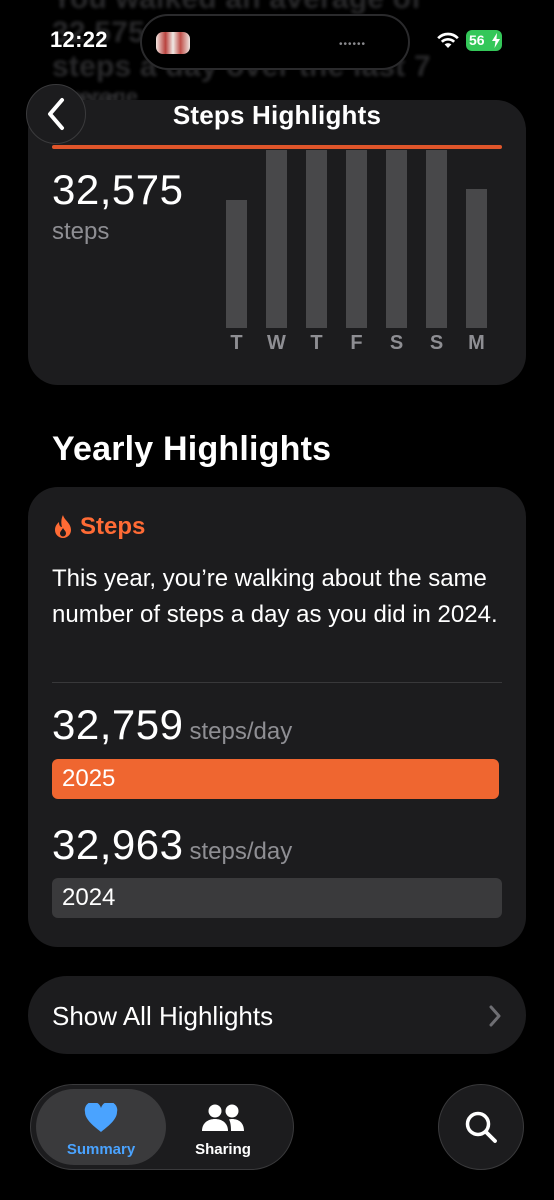  What do you see at coordinates (81, 231) in the screenshot?
I see `weekly-average-unit: steps` at bounding box center [81, 231].